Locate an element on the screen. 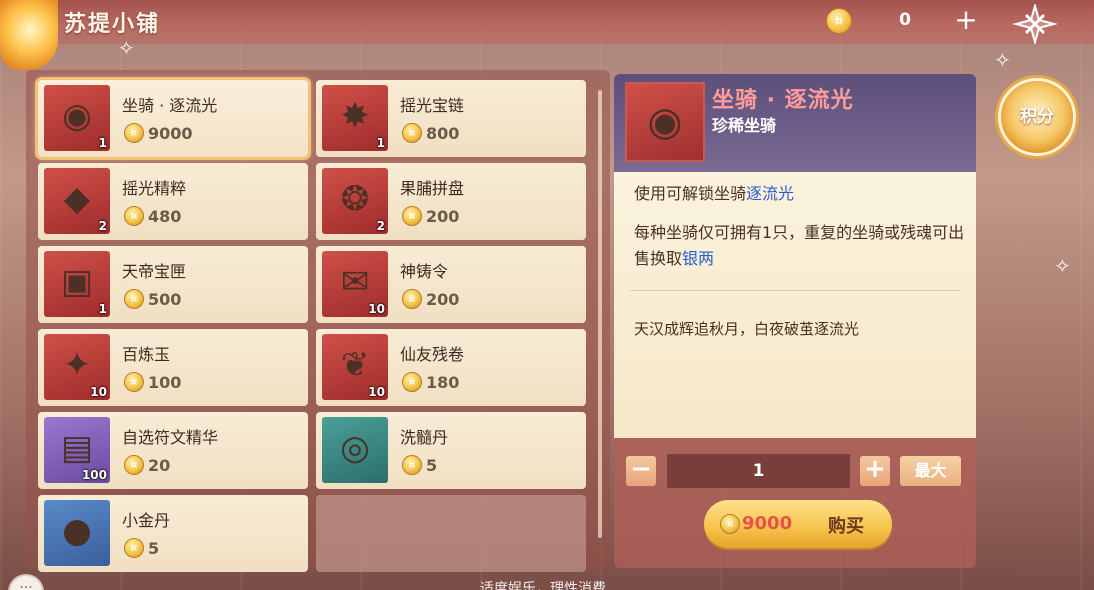  pill-icon: ◎ is located at coordinates (355, 448).